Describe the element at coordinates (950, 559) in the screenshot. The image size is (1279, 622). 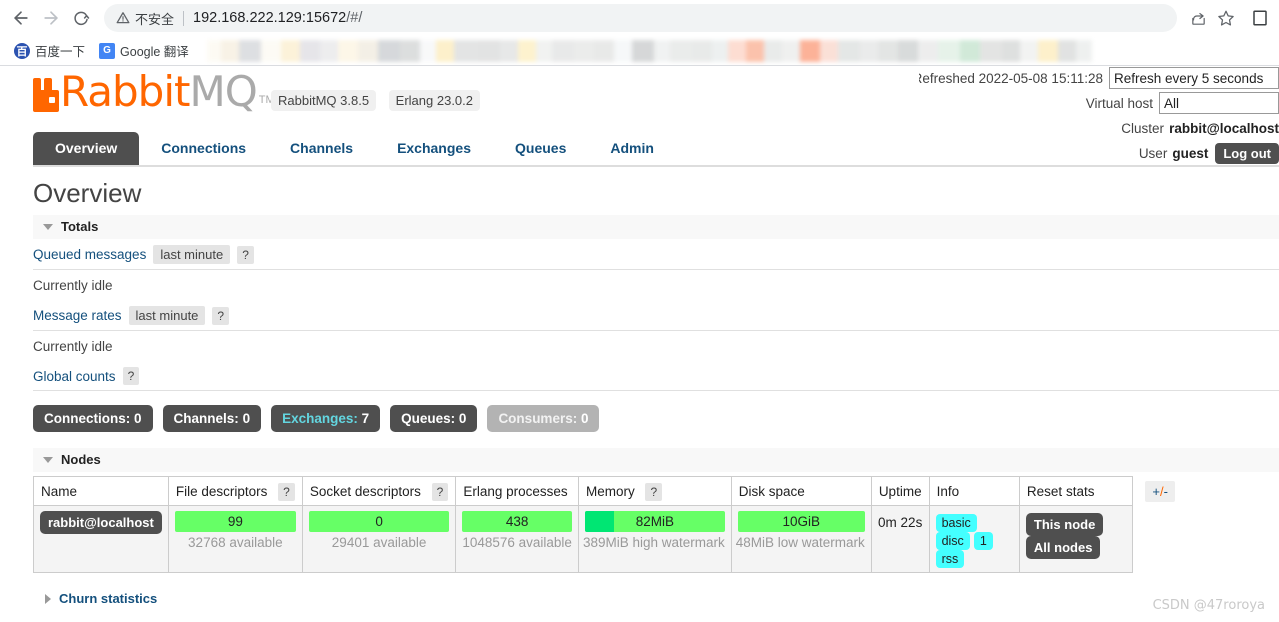
I see `info-tag-rss: rss` at that location.